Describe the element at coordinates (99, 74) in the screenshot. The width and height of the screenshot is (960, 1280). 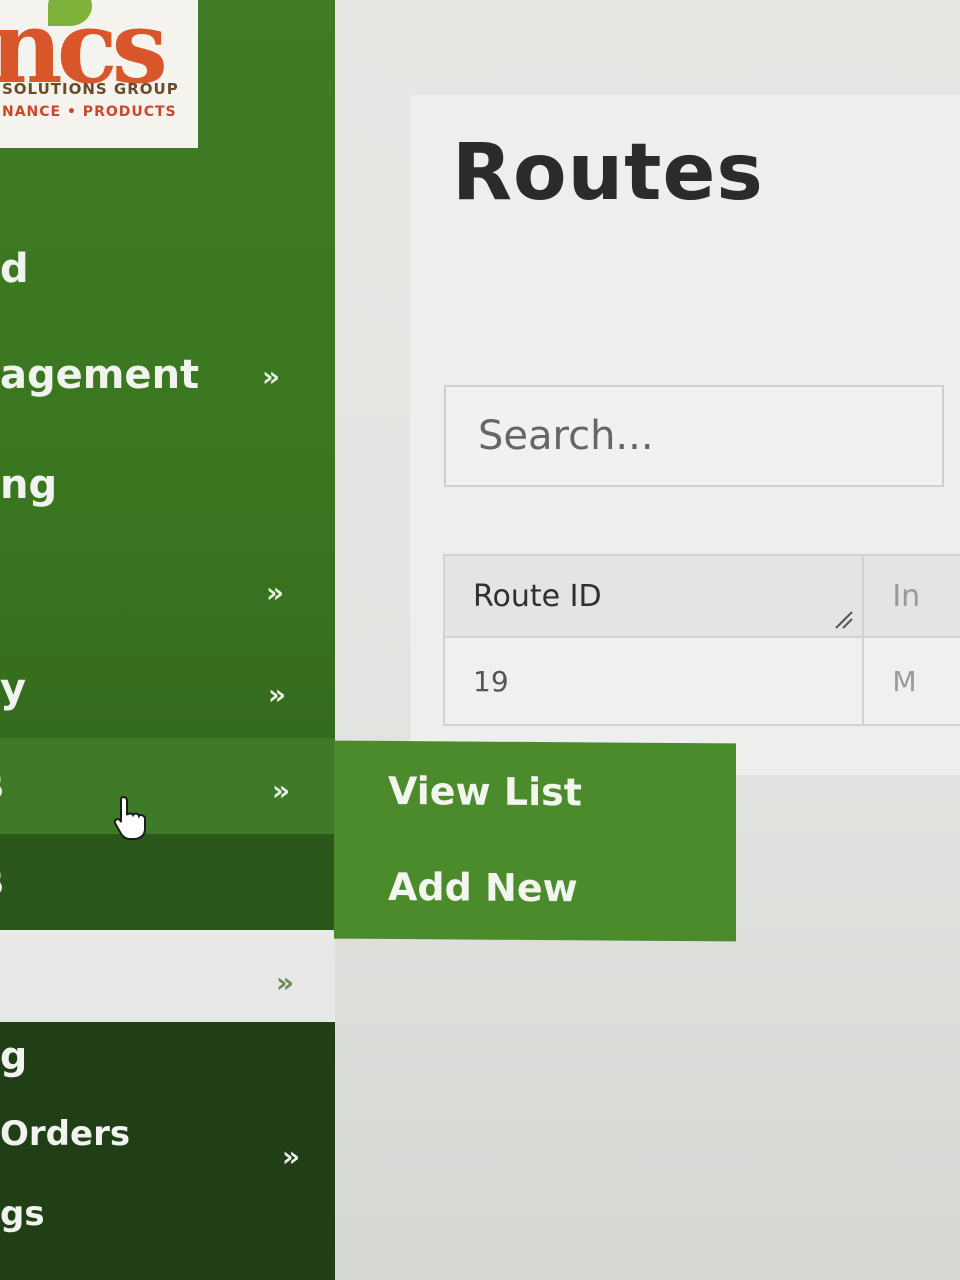
I see `logo: ncs SOLUTIONS GROUP NANCE • PRODUCTS` at that location.